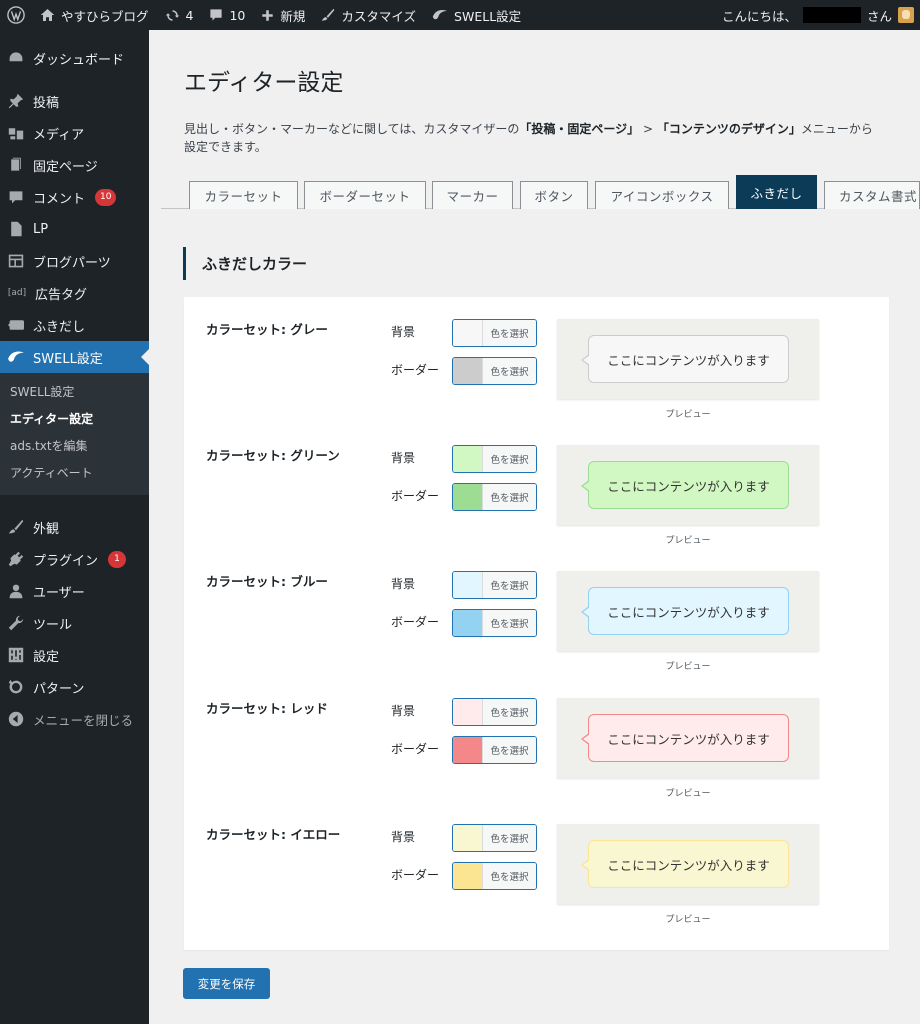 Image resolution: width=920 pixels, height=1024 pixels. Describe the element at coordinates (16, 165) in the screenshot. I see `page-icon` at that location.